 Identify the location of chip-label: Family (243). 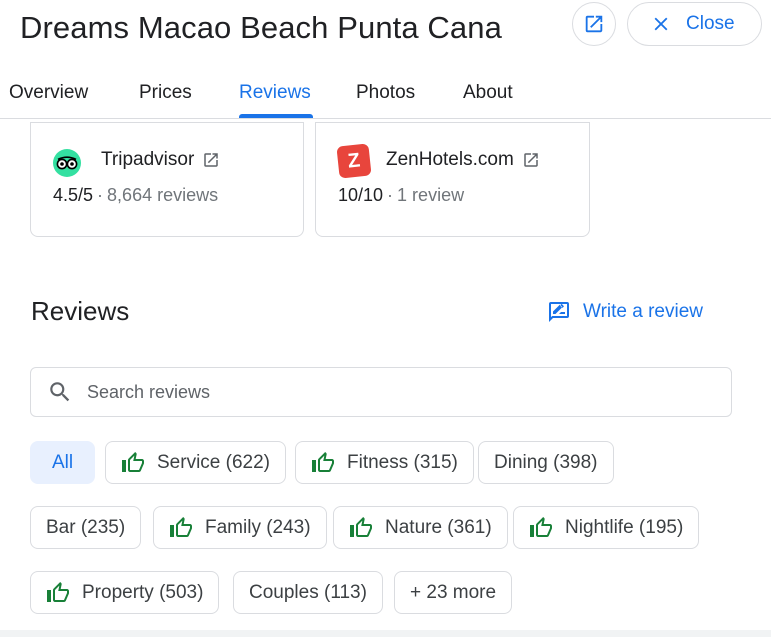
(258, 527).